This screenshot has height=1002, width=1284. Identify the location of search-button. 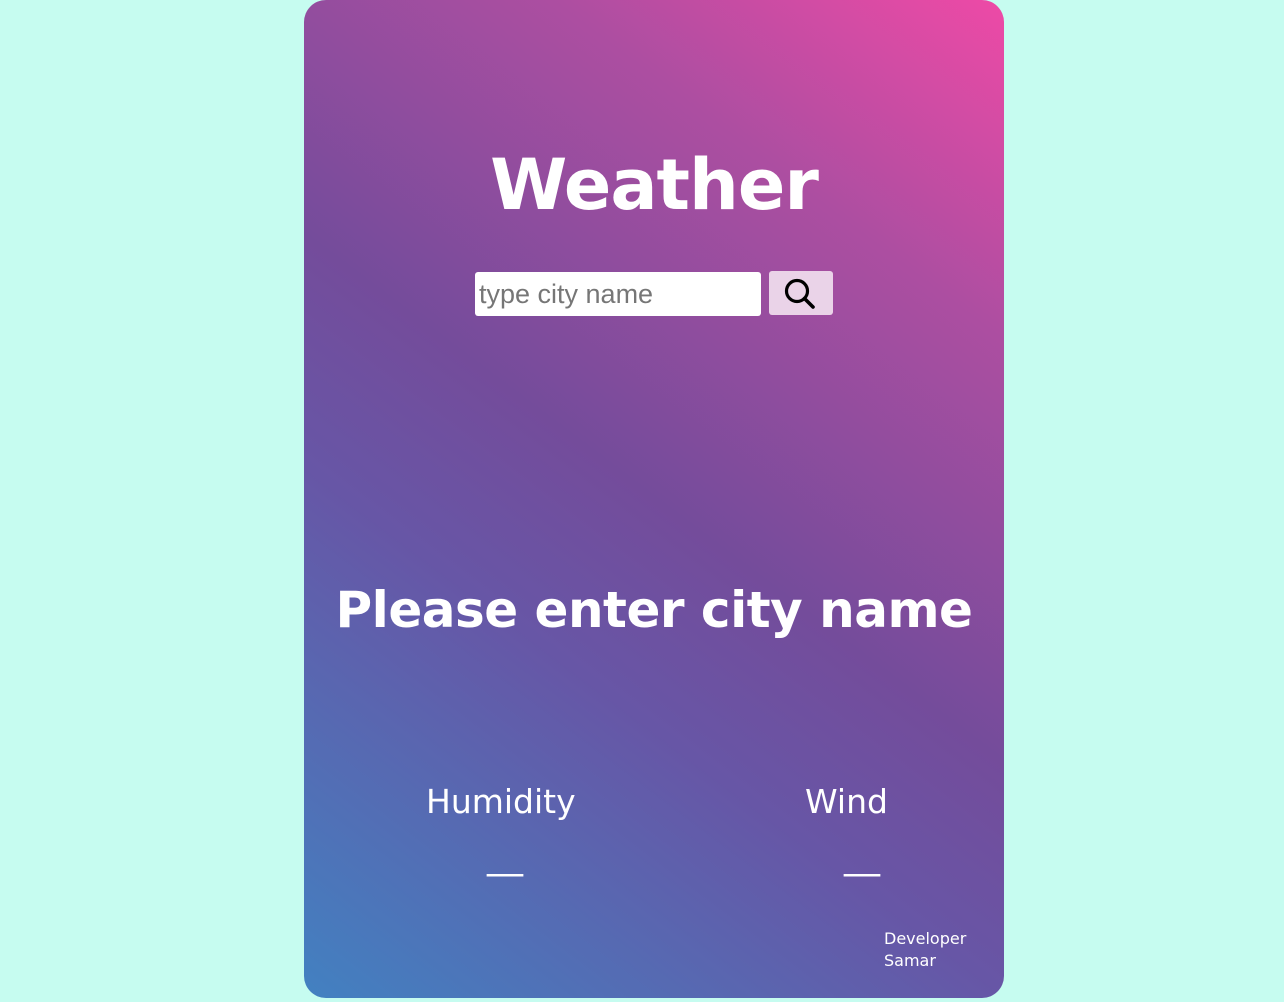
(801, 293).